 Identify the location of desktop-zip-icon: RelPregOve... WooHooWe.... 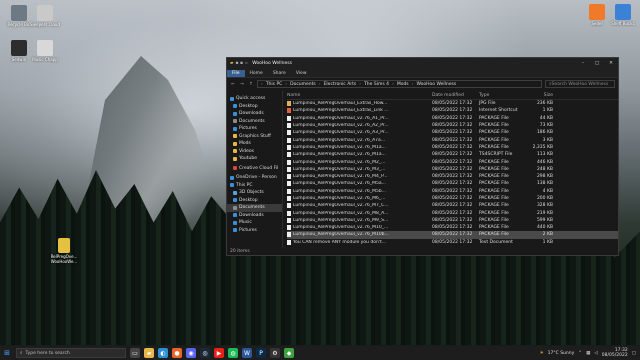
(64, 251).